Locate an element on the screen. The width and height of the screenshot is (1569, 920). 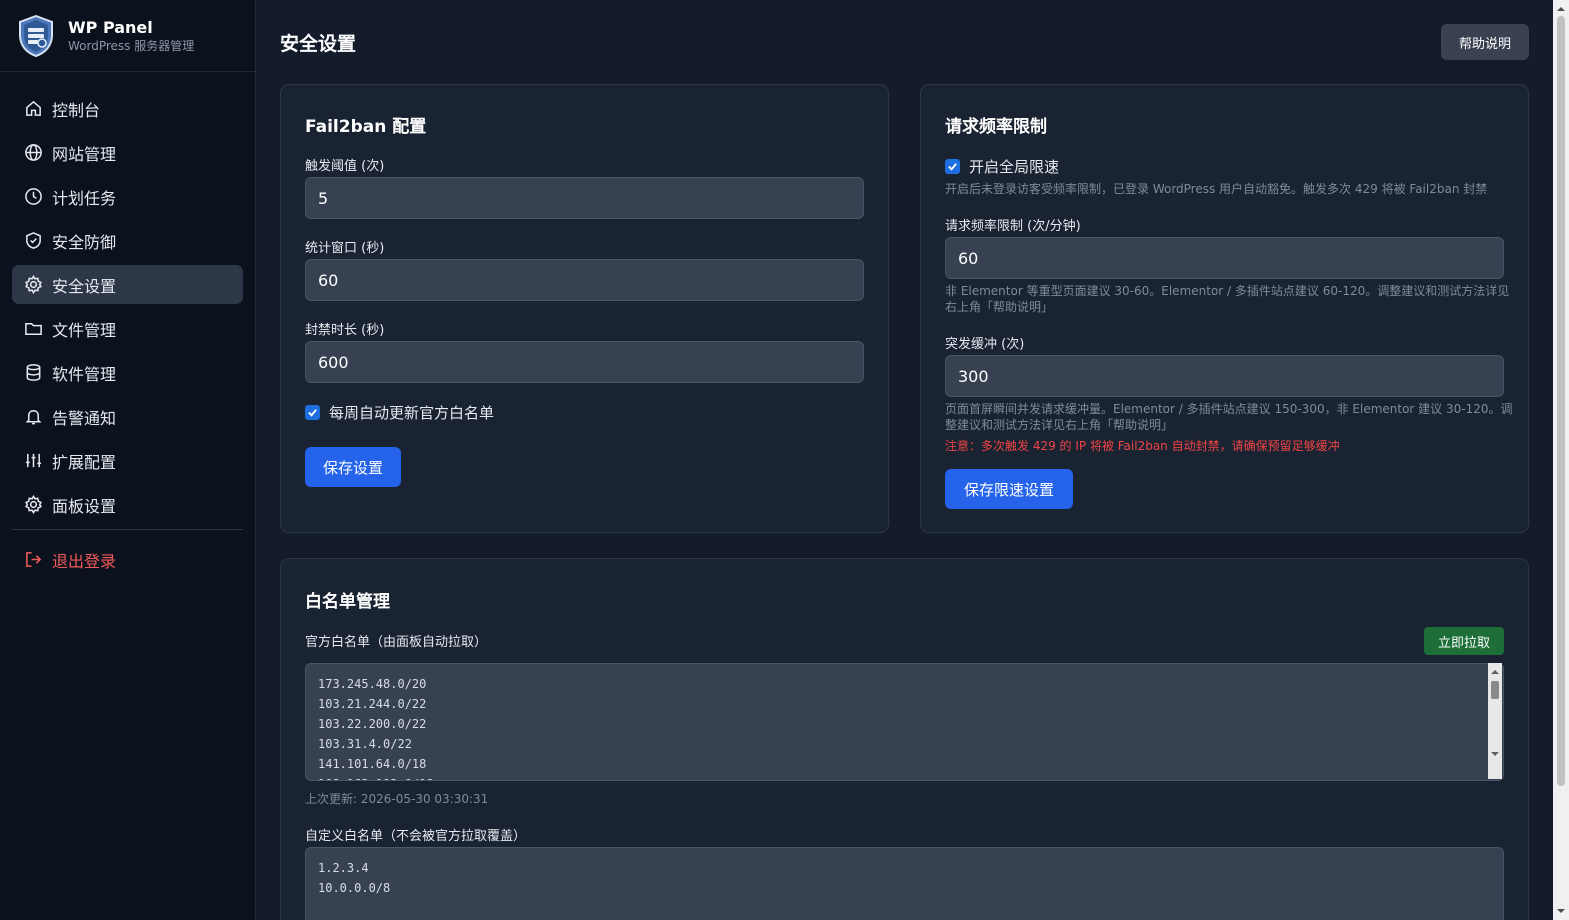
page-scrollbar is located at coordinates (1561, 460).